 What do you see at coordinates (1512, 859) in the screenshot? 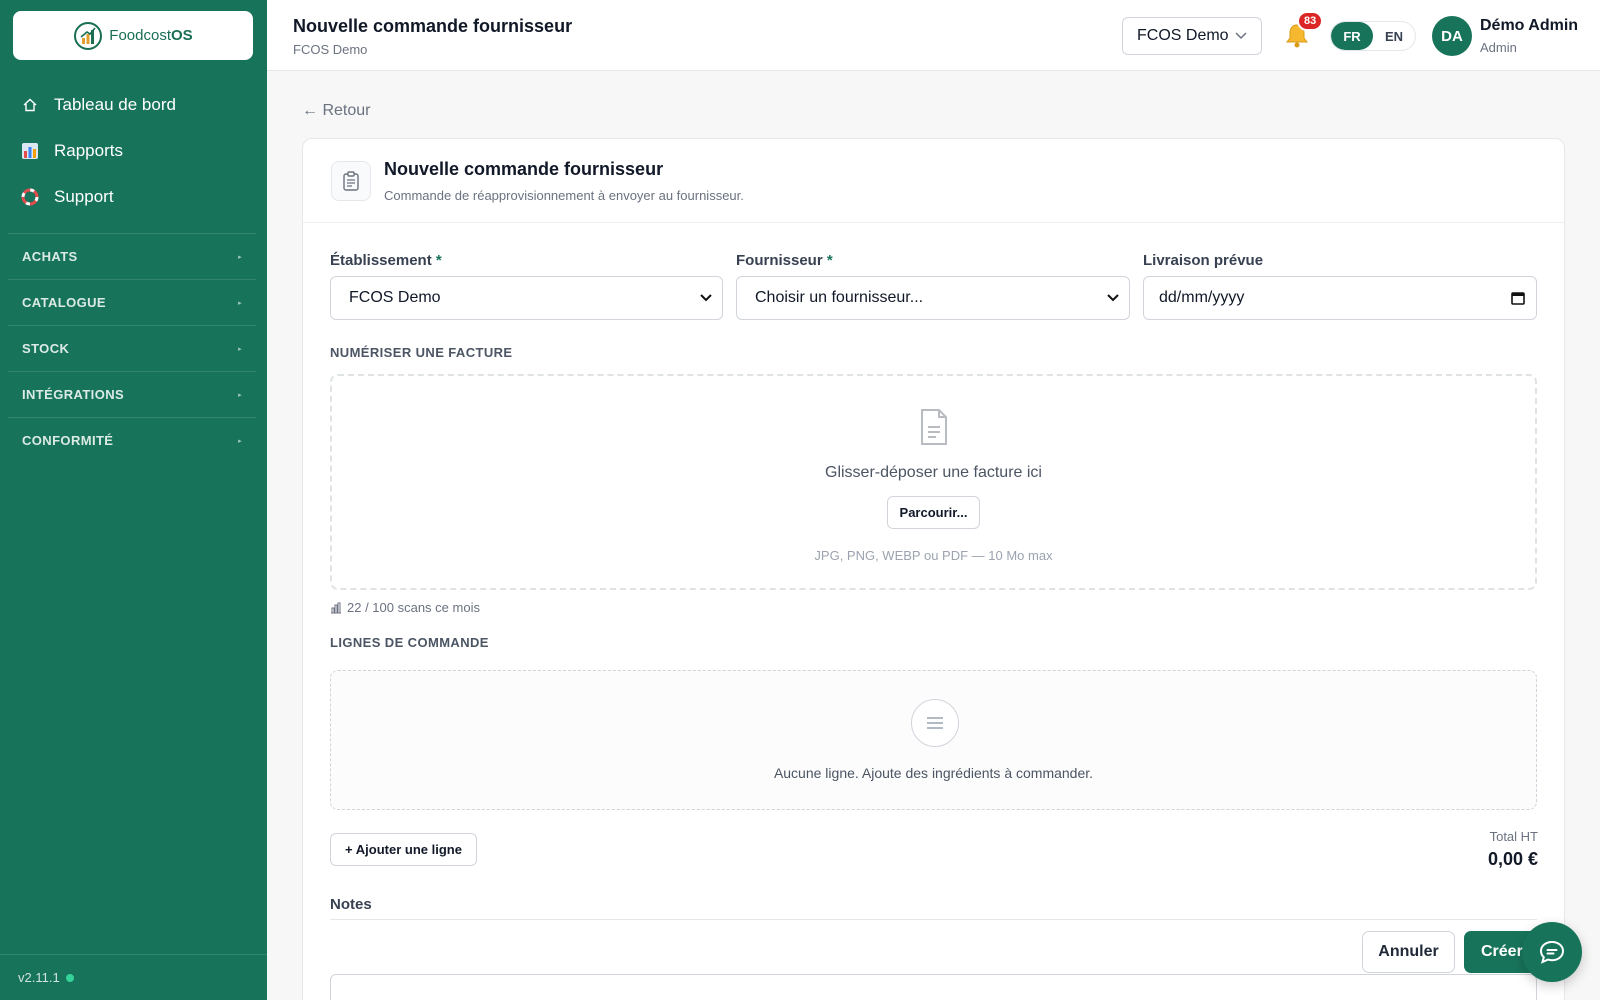
I see `total-value: 0,00 €` at bounding box center [1512, 859].